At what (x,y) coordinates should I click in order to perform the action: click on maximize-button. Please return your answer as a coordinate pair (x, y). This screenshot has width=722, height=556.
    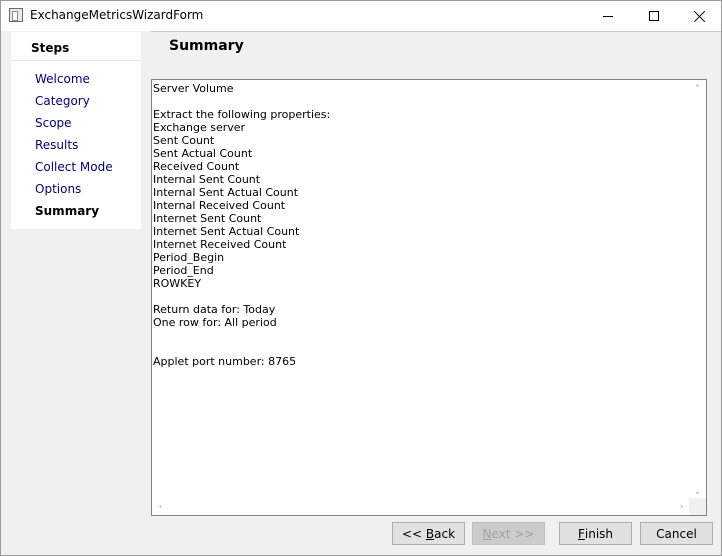
    Looking at the image, I should click on (654, 16).